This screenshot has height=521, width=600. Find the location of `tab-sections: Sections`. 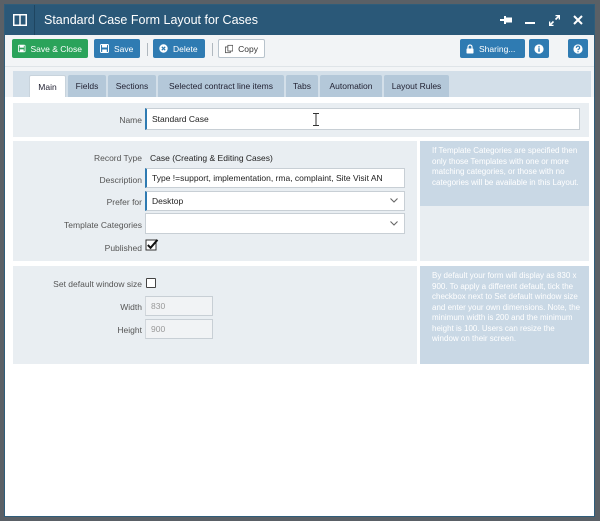

tab-sections: Sections is located at coordinates (132, 86).